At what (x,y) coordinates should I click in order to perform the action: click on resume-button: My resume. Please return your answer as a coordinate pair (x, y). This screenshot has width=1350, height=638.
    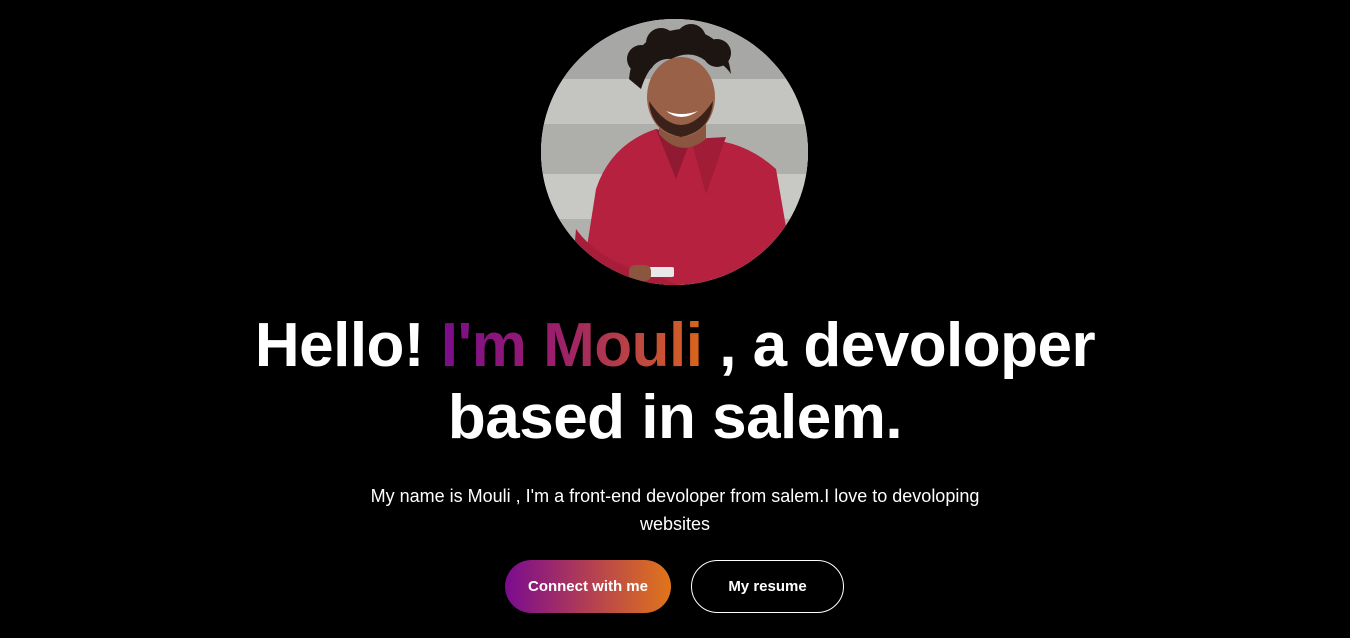
    Looking at the image, I should click on (767, 586).